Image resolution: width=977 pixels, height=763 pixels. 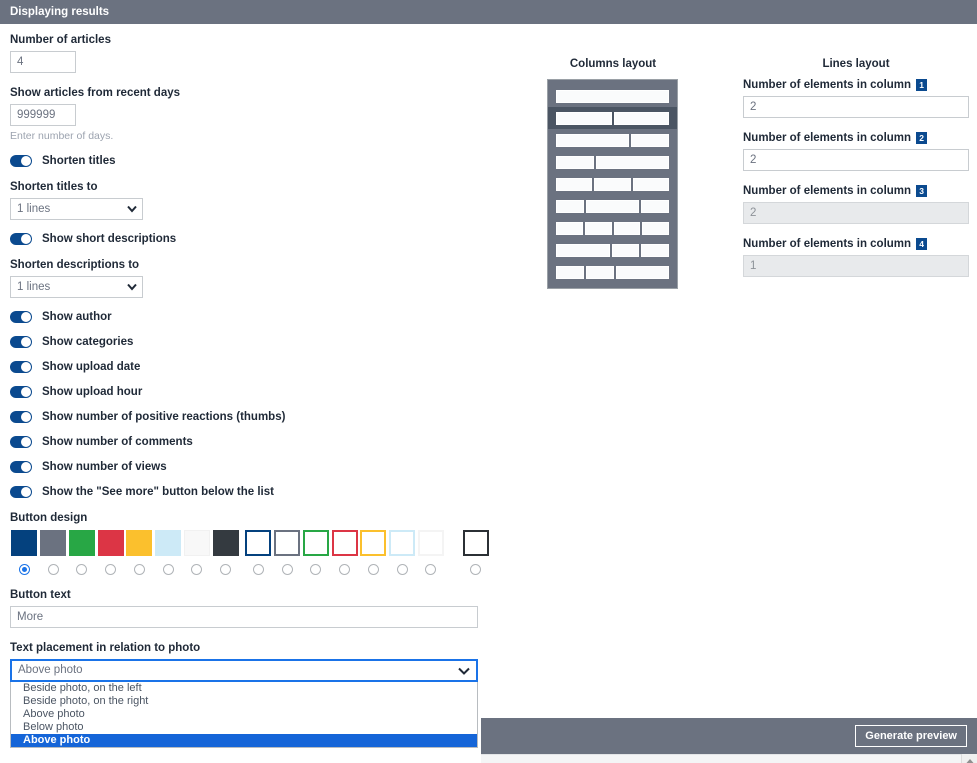 I want to click on text-placement-select: Above photo, so click(x=244, y=670).